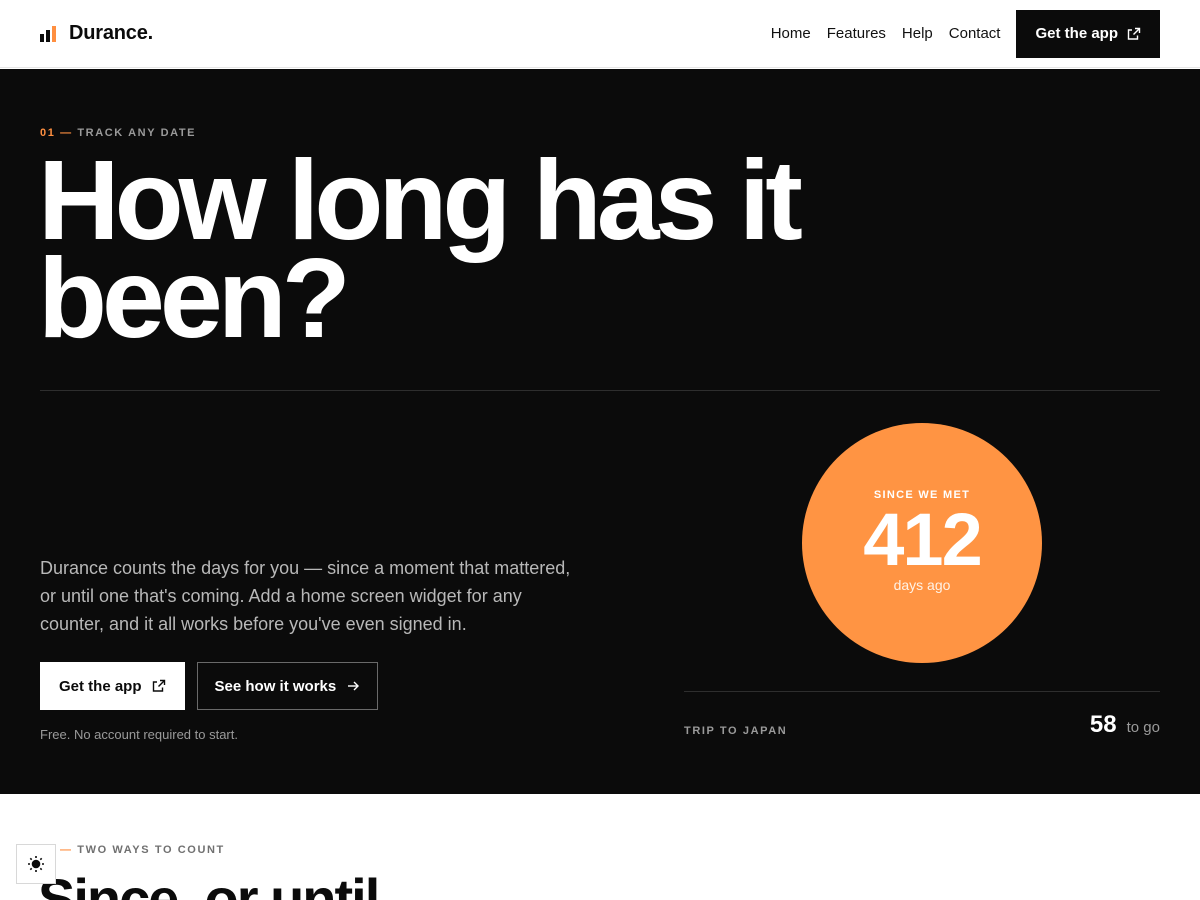 The image size is (1200, 900). I want to click on sun-icon, so click(36, 864).